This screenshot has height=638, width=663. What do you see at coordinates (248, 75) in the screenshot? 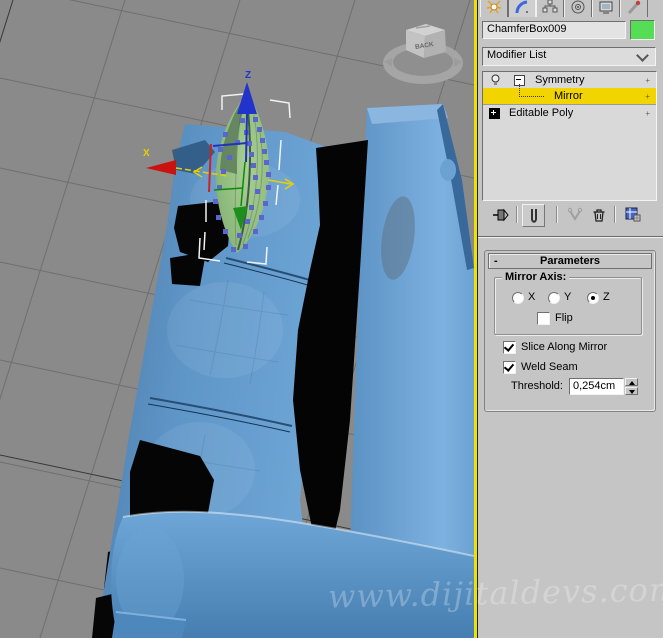
I see `z-axis-label: Z` at bounding box center [248, 75].